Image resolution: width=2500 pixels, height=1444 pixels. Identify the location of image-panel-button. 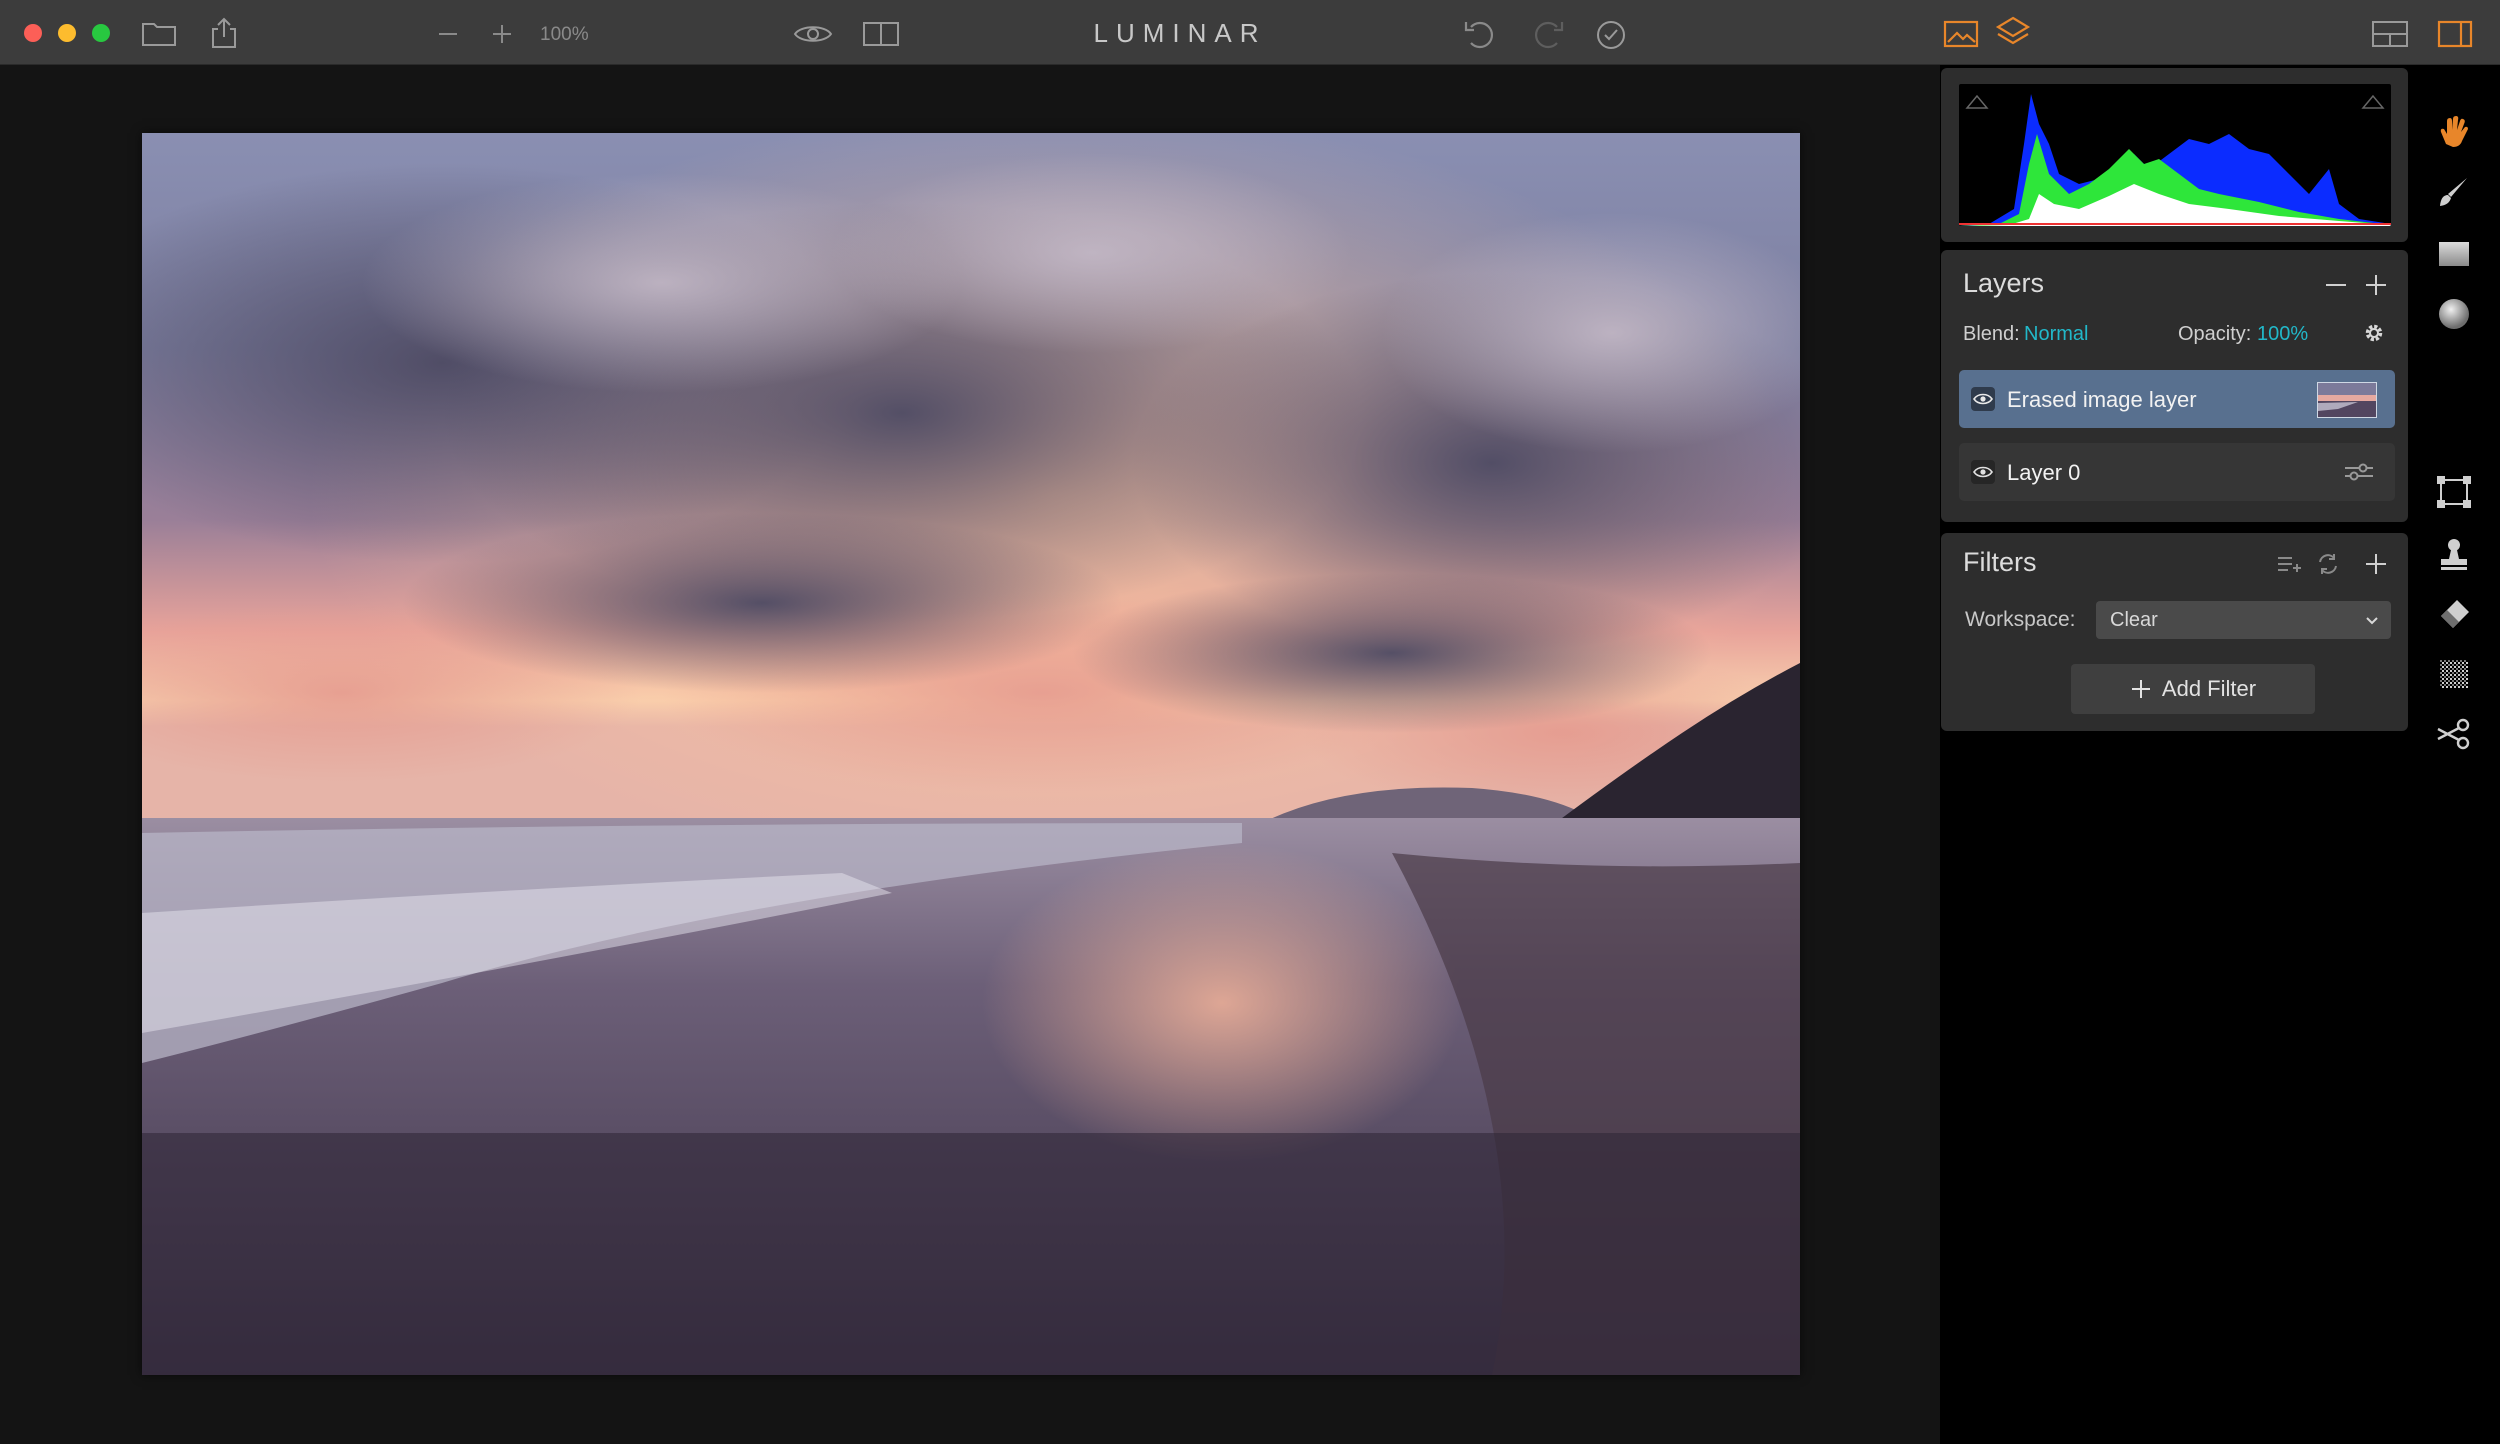
(1961, 34).